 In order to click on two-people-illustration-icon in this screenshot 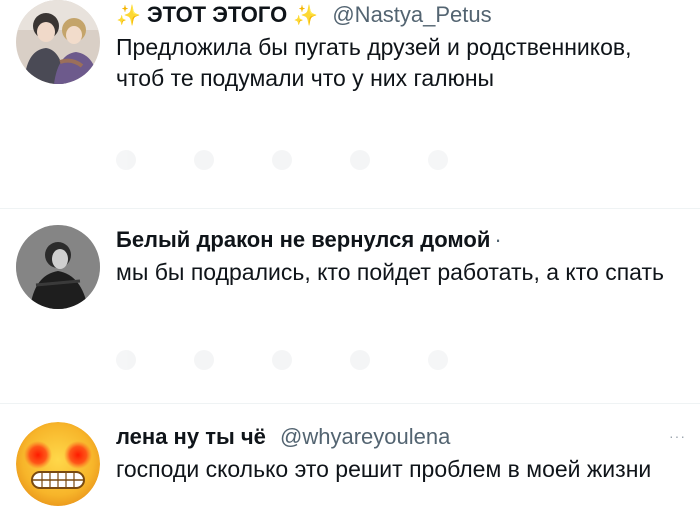, I will do `click(58, 42)`.